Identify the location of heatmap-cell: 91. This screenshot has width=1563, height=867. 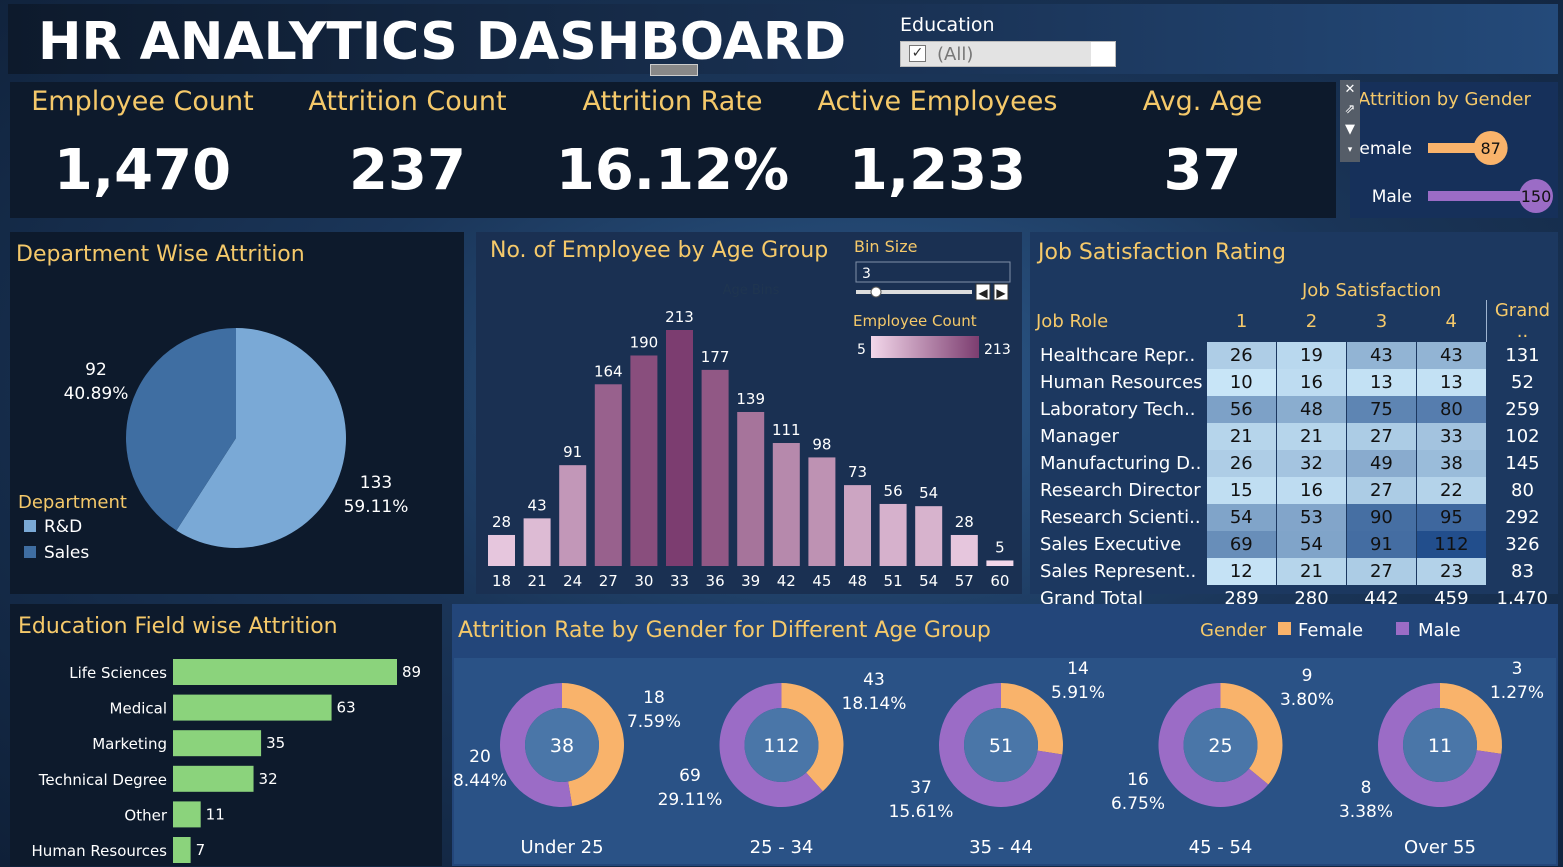
(1381, 544).